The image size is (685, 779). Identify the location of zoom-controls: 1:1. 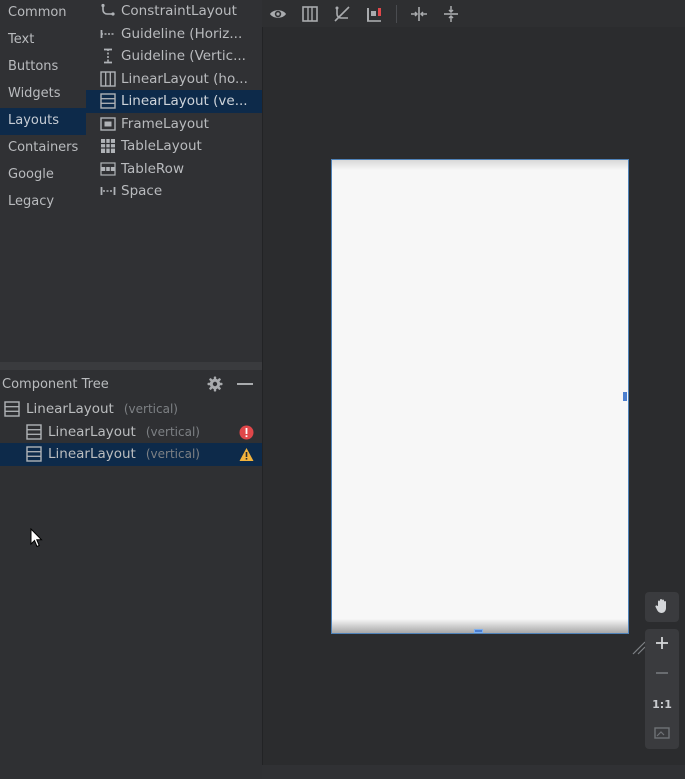
(662, 670).